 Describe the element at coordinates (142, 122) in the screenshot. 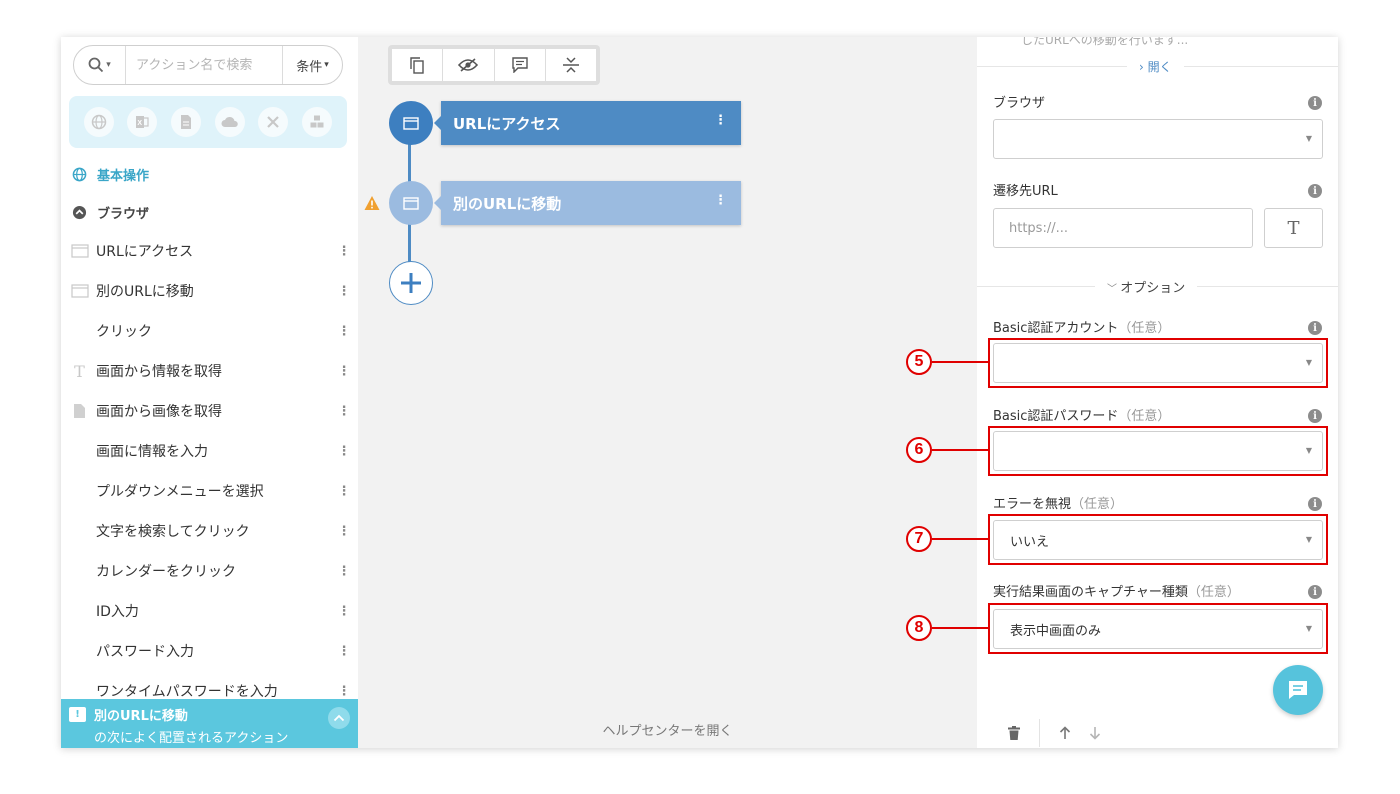

I see `excel-icon: X` at that location.